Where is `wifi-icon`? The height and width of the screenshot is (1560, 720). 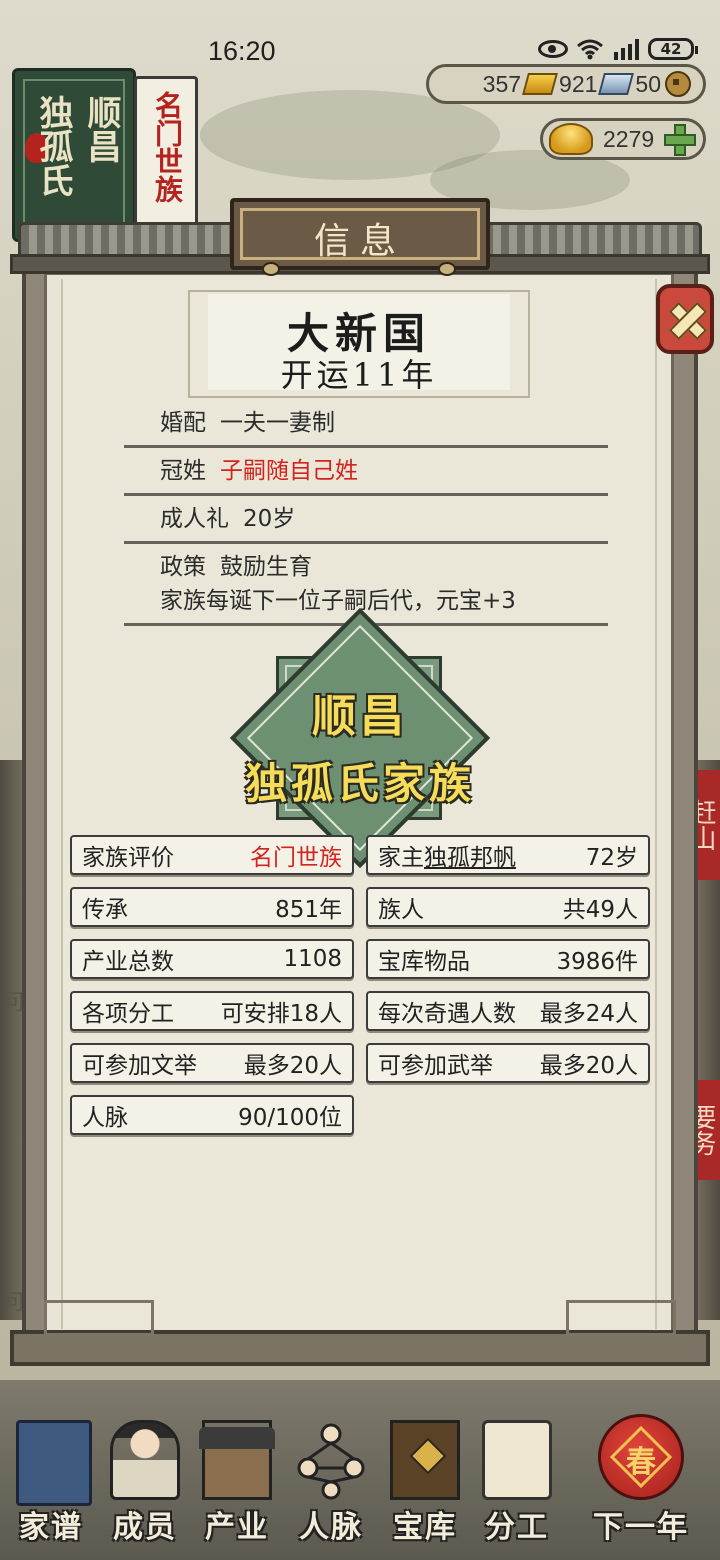 wifi-icon is located at coordinates (590, 49).